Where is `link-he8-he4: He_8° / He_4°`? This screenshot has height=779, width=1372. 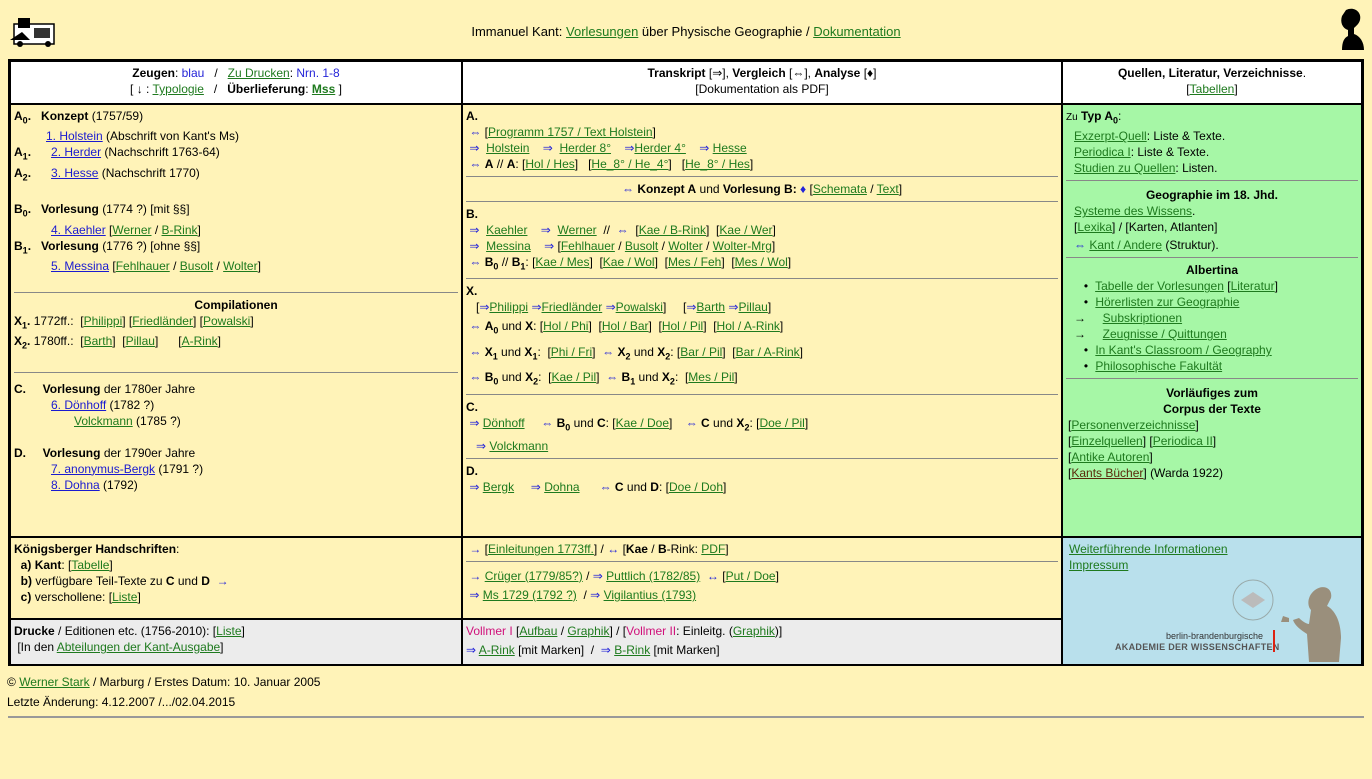
link-he8-he4: He_8° / He_4° is located at coordinates (629, 164).